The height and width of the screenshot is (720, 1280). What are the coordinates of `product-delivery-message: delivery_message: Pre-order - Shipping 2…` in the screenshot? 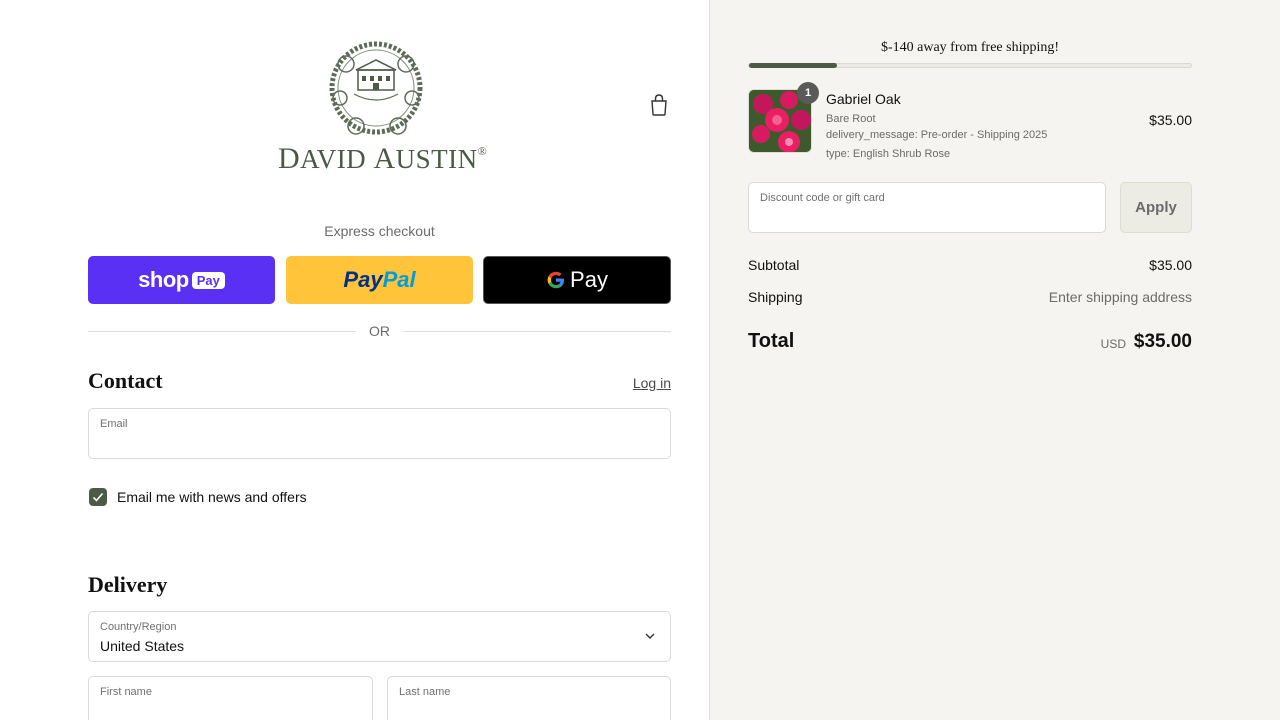 It's located at (937, 135).